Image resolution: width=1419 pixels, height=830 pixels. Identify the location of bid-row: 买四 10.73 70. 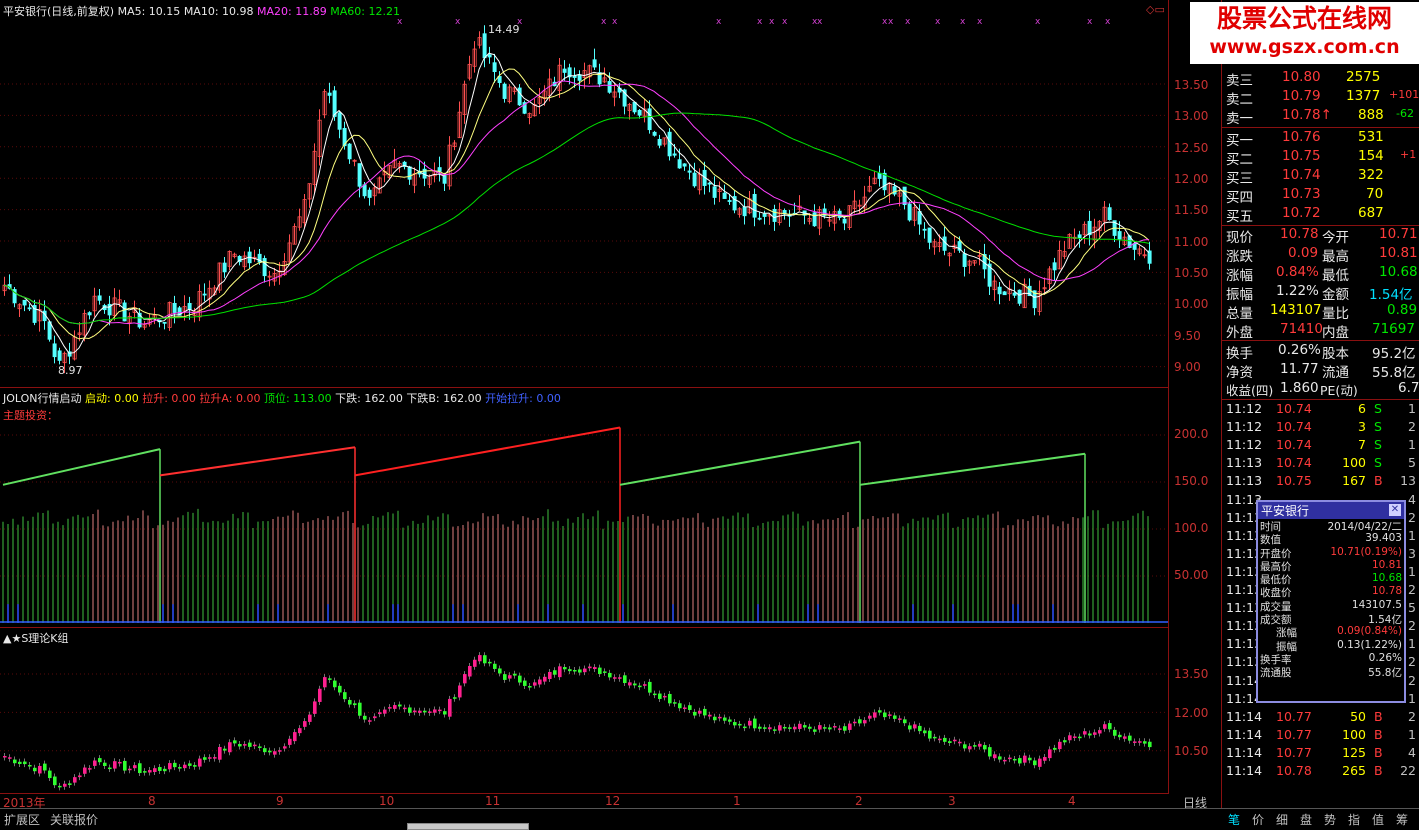
(1321, 196).